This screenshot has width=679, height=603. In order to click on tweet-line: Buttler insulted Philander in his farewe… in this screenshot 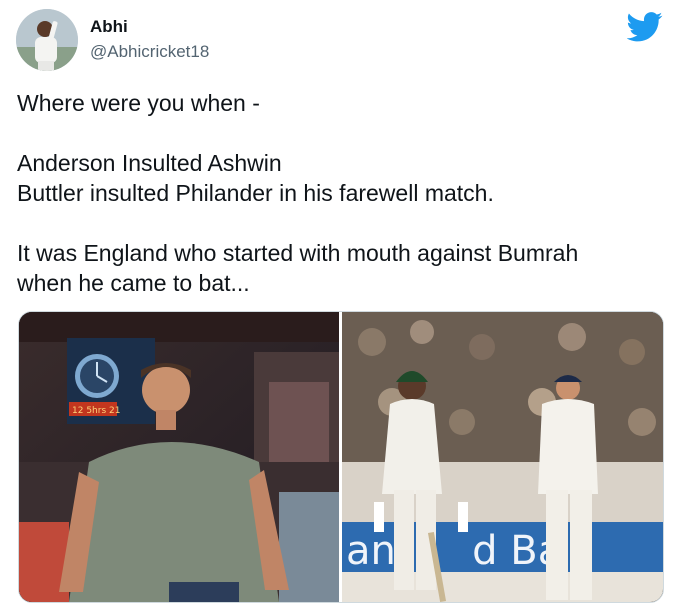, I will do `click(255, 193)`.